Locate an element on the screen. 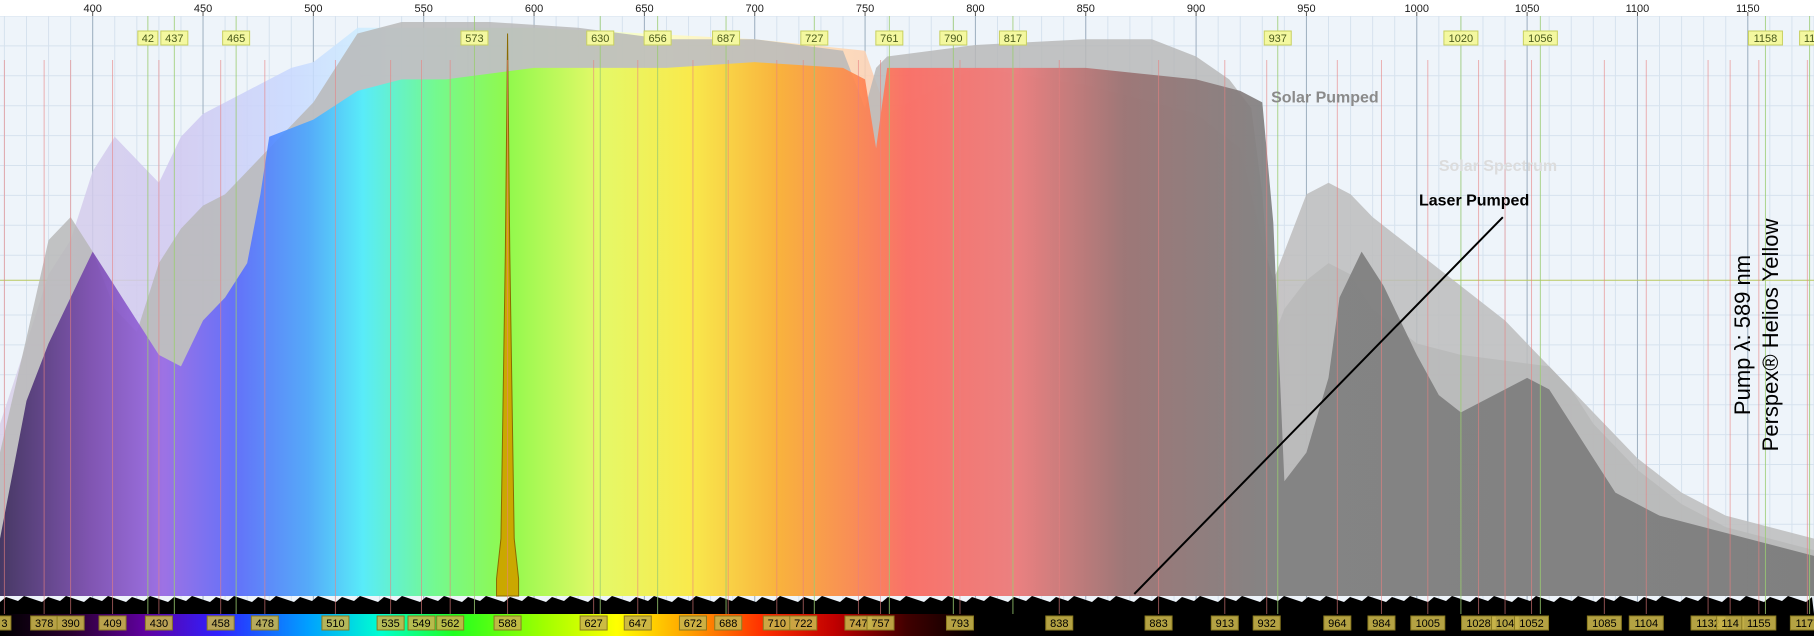 This screenshot has width=1814, height=636. material-title: Perspex® Helios Yellow is located at coordinates (1770, 335).